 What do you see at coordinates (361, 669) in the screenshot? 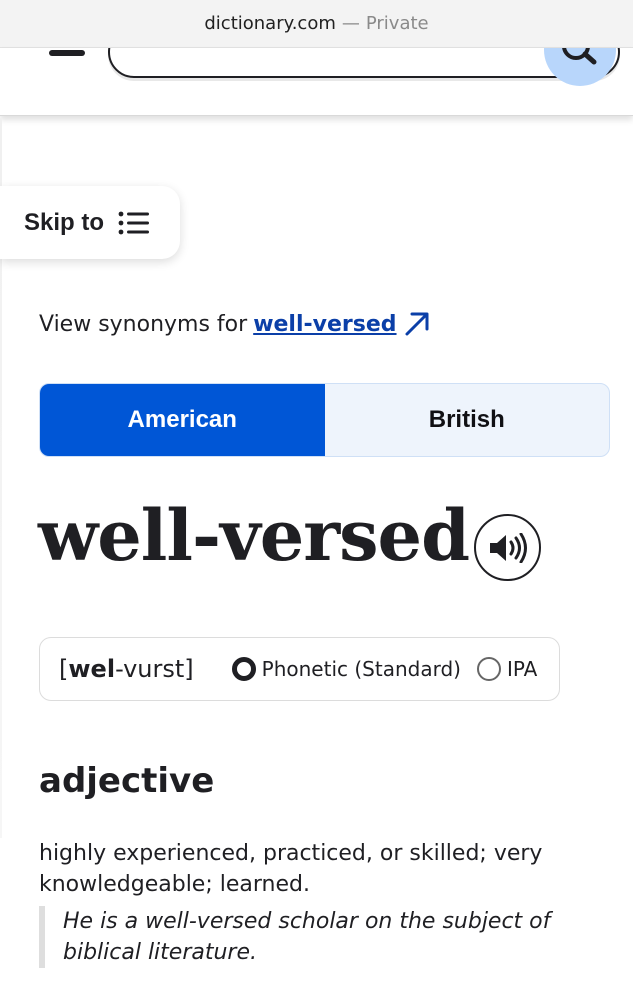
I see `radio-phonetic-label: Phonetic (Standard)` at bounding box center [361, 669].